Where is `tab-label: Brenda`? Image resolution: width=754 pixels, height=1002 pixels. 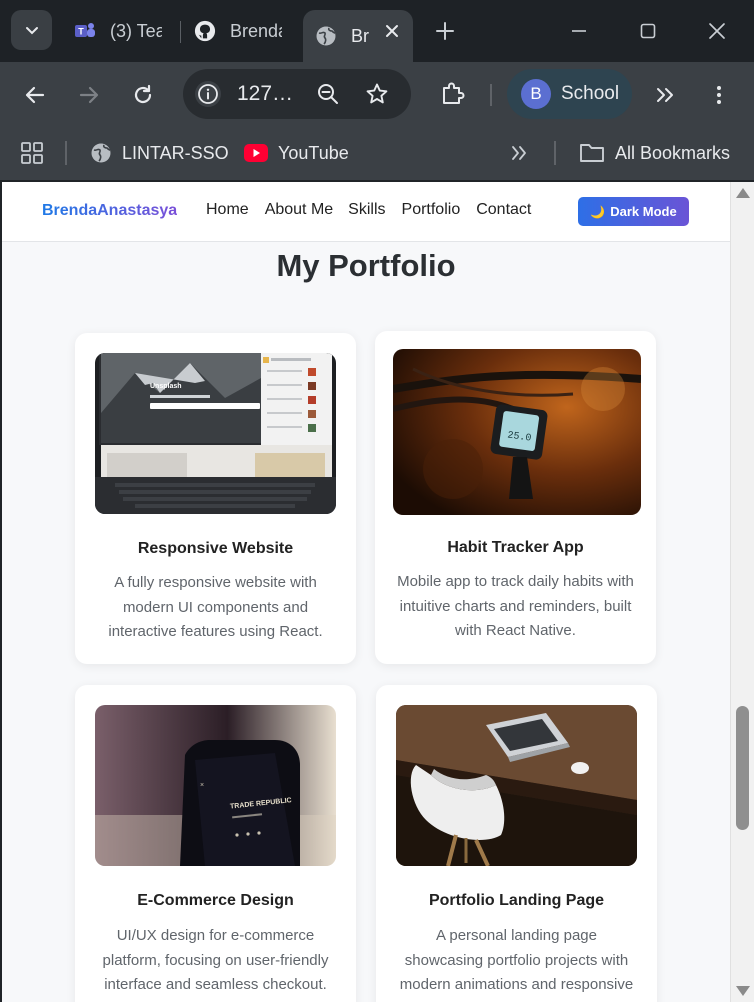 tab-label: Brenda is located at coordinates (360, 35).